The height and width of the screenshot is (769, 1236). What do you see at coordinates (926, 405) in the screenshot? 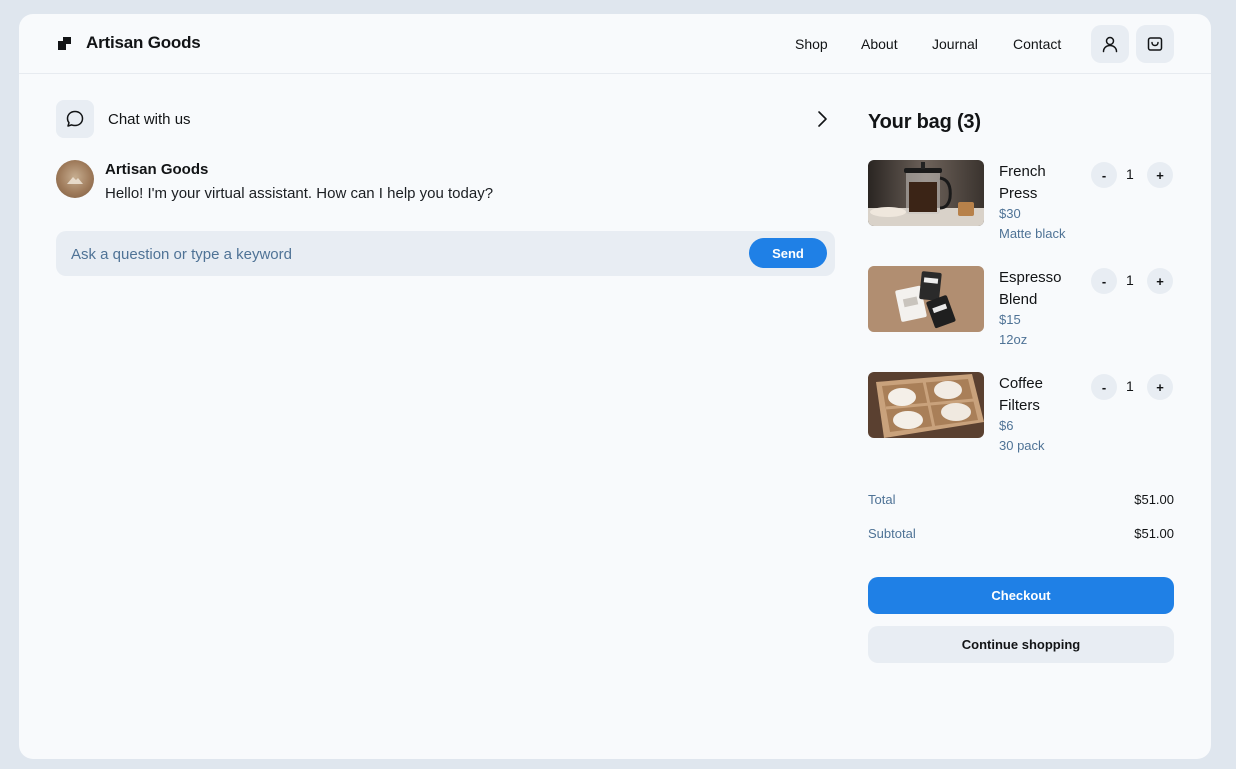
I see `product-image-coffee-filters` at bounding box center [926, 405].